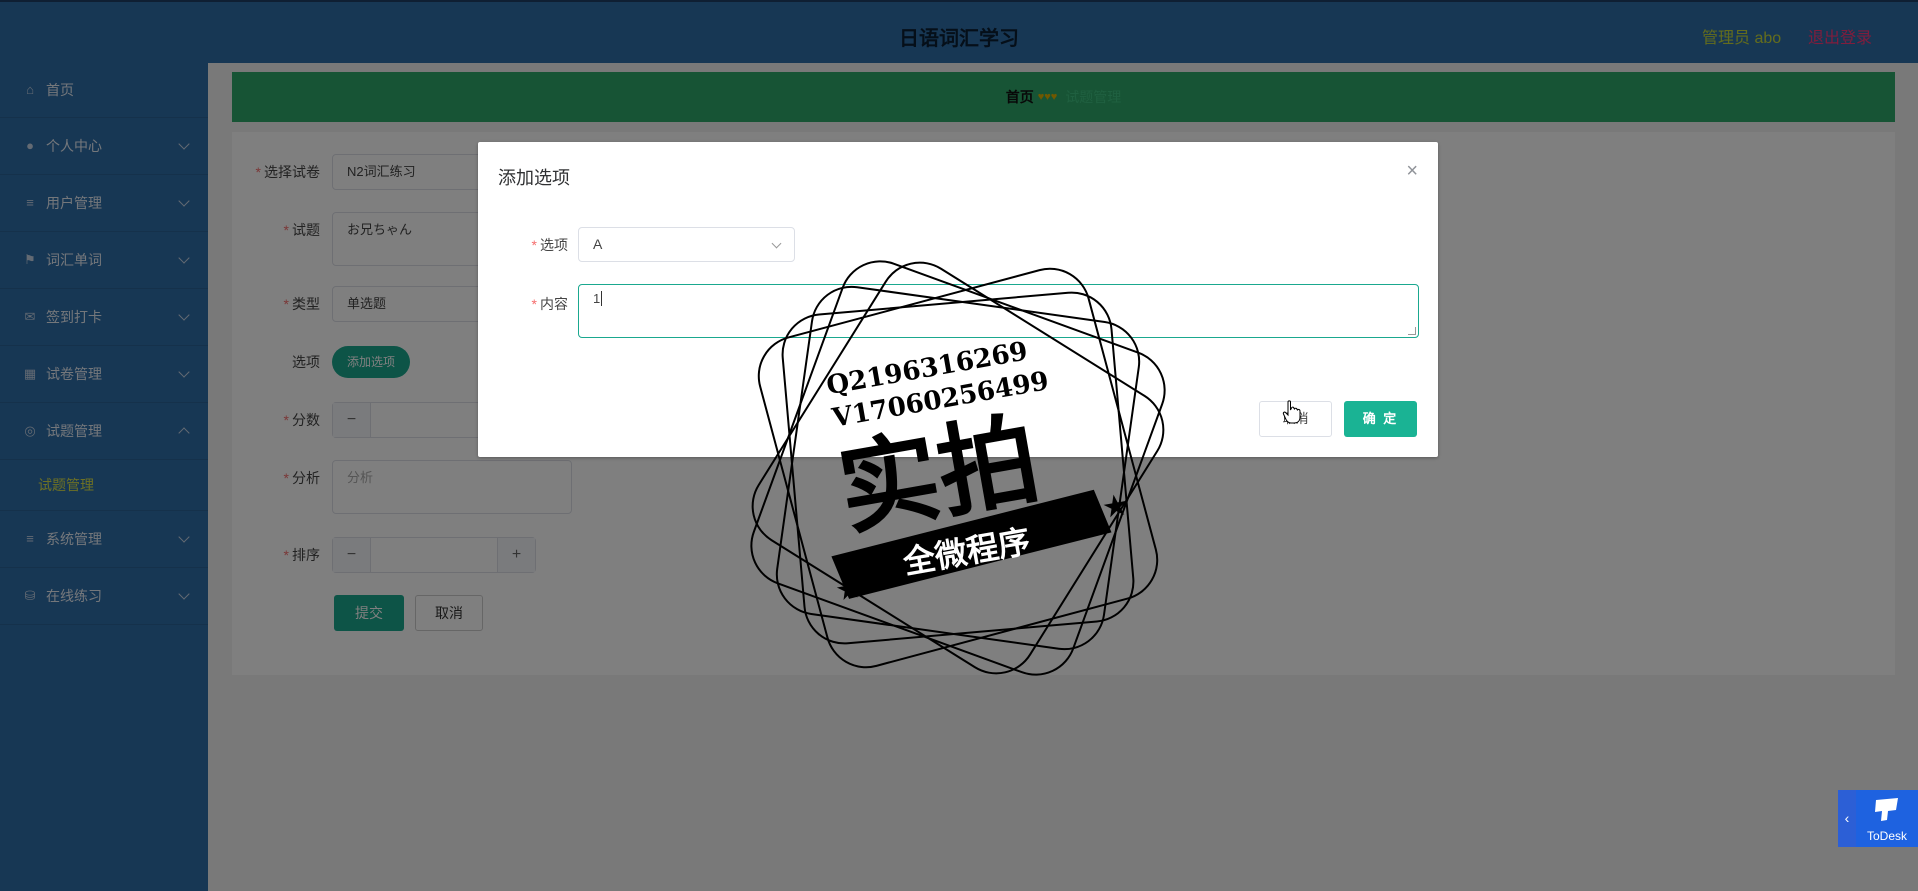 The image size is (1918, 891). What do you see at coordinates (597, 298) in the screenshot?
I see `content-value: 1` at bounding box center [597, 298].